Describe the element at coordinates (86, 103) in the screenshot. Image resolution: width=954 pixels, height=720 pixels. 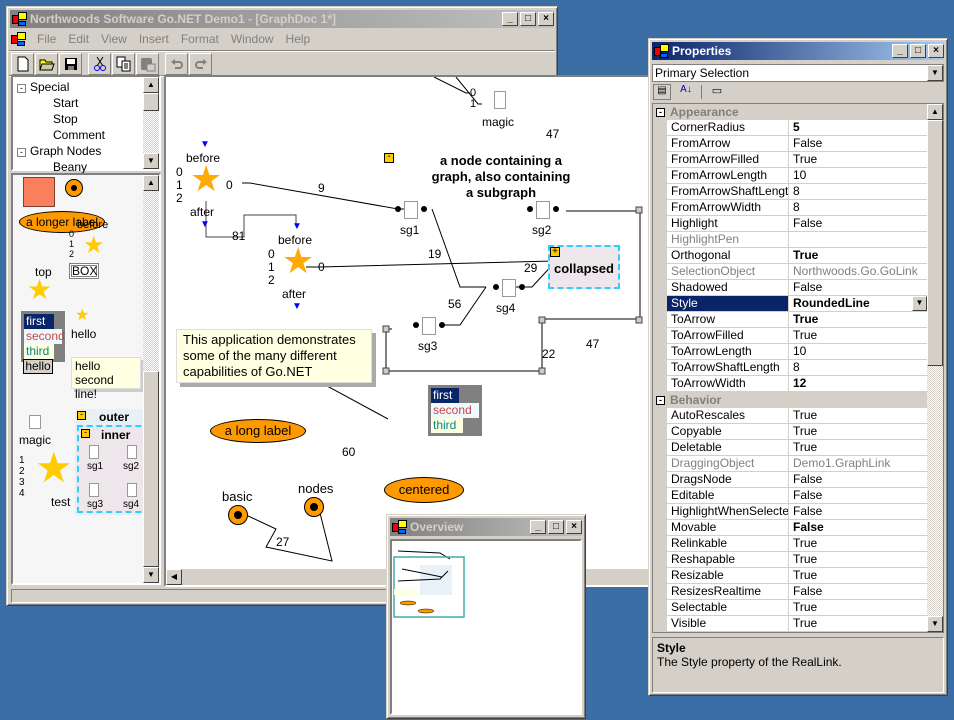
I see `tree-item-start: Start` at that location.